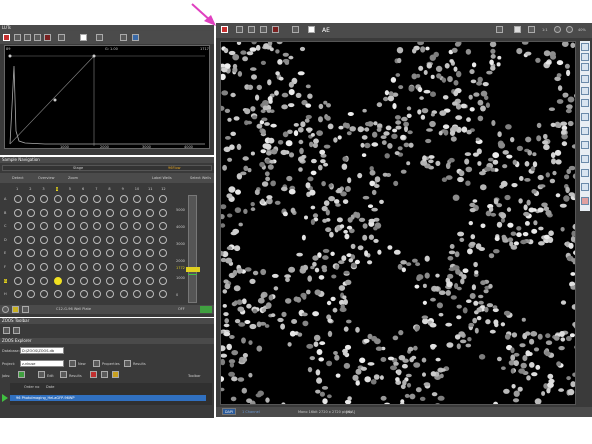 This screenshot has height=444, width=592. I want to click on curve-icon, so click(27, 37).